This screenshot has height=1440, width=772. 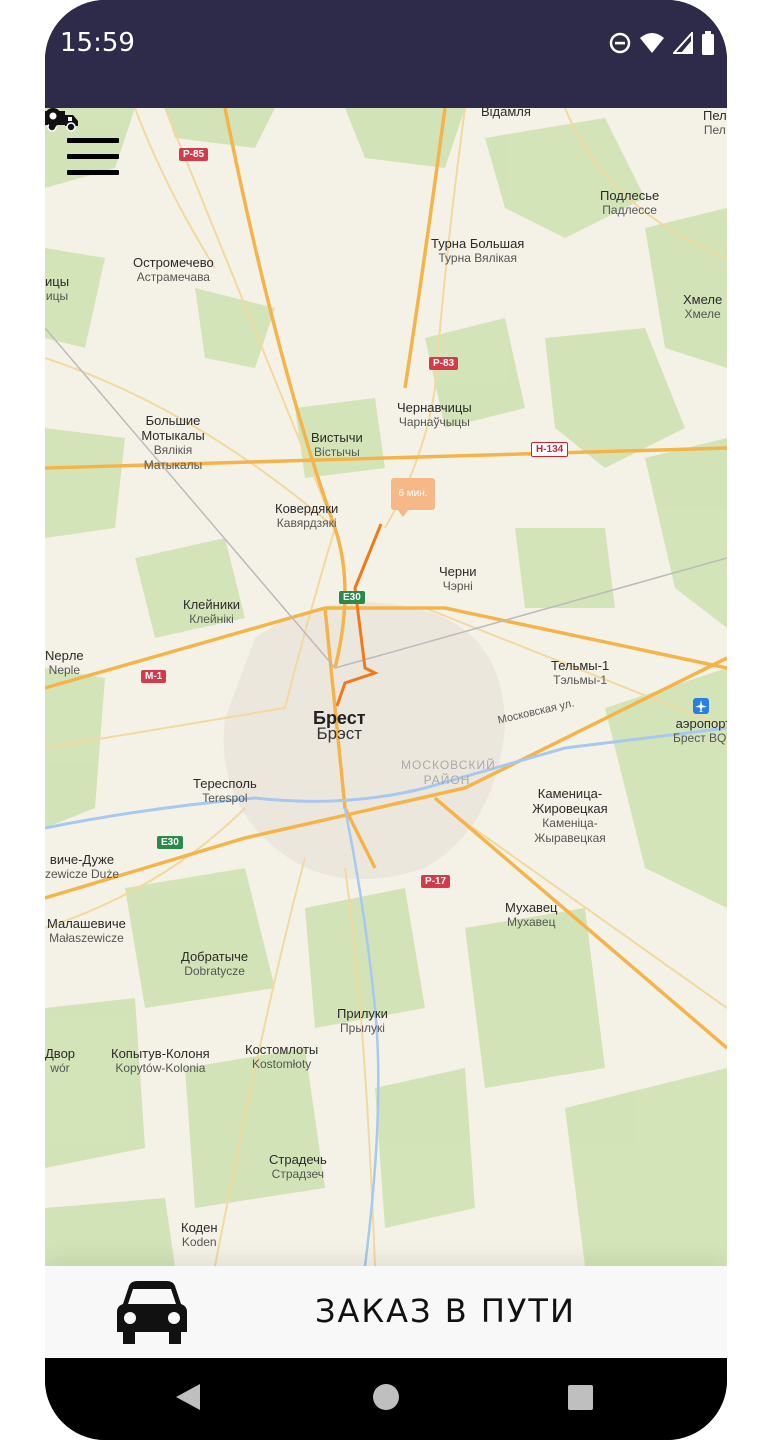 I want to click on road-badge: Р-17, so click(x=436, y=881).